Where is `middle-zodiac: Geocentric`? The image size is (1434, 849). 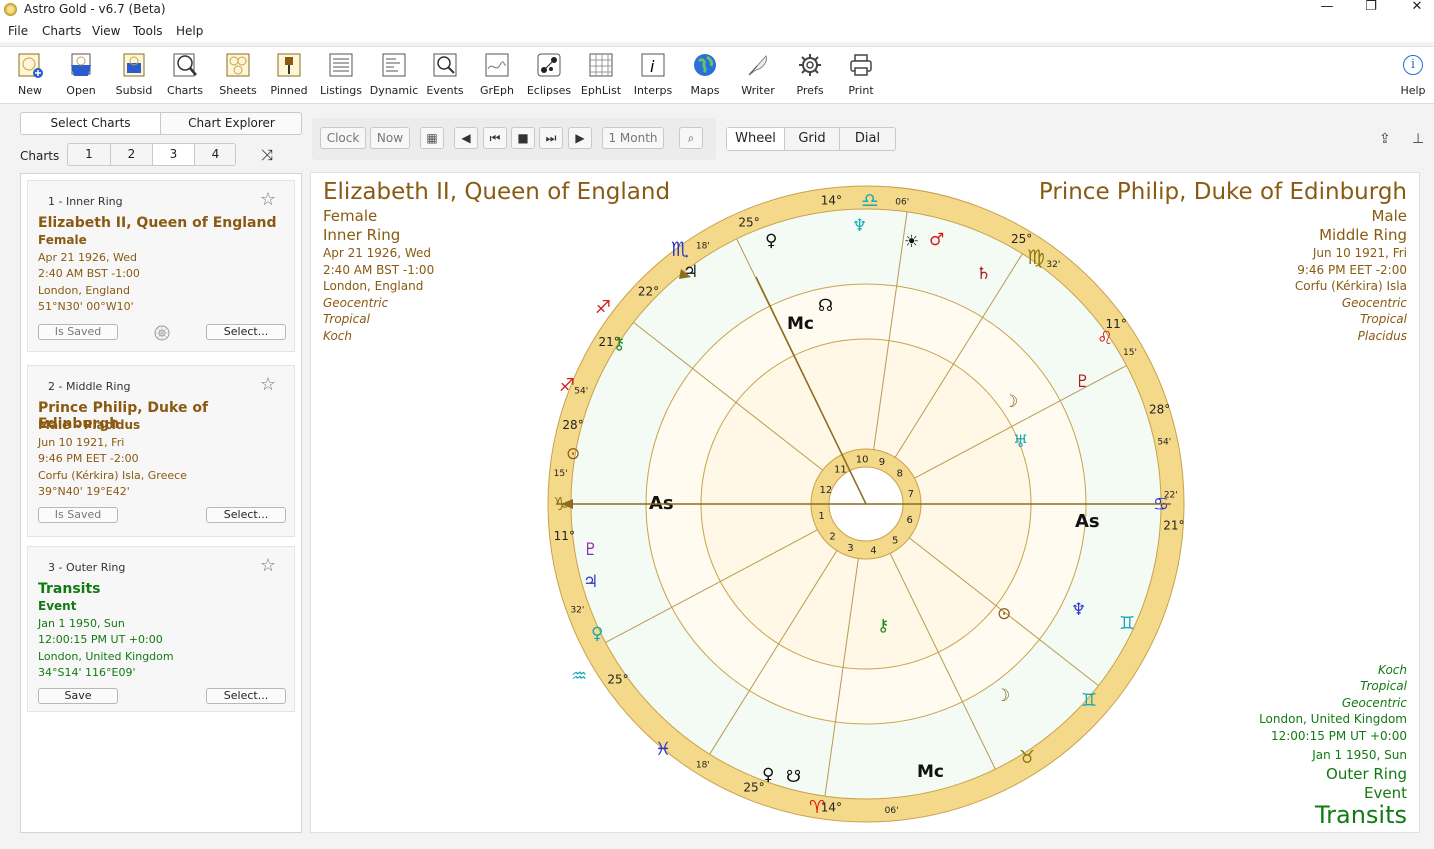
middle-zodiac: Geocentric is located at coordinates (1374, 303).